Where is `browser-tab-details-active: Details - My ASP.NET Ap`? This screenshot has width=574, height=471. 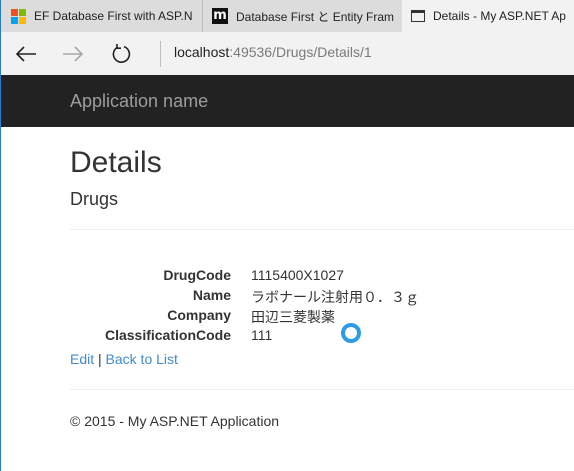
browser-tab-details-active: Details - My ASP.NET Ap is located at coordinates (488, 16).